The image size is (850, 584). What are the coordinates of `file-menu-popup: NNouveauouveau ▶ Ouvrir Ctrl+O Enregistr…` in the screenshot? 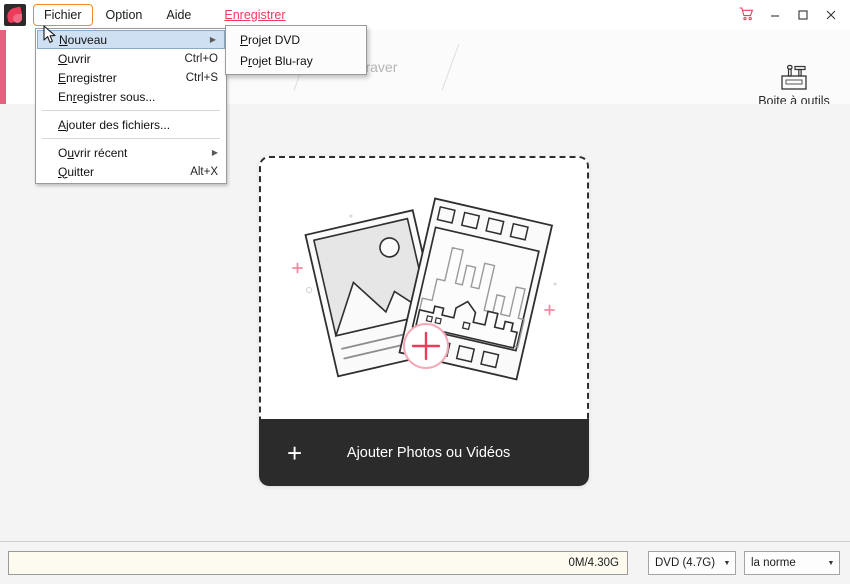 It's located at (131, 106).